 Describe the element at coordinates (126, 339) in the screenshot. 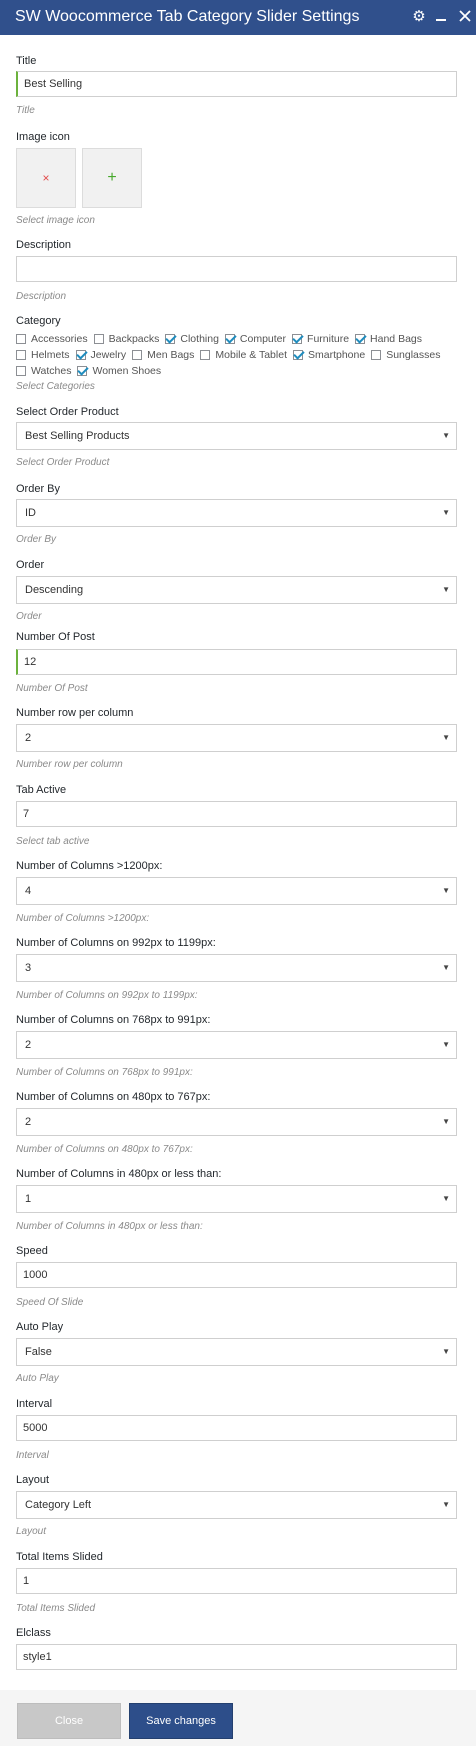

I see `category-option: Backpacks` at that location.